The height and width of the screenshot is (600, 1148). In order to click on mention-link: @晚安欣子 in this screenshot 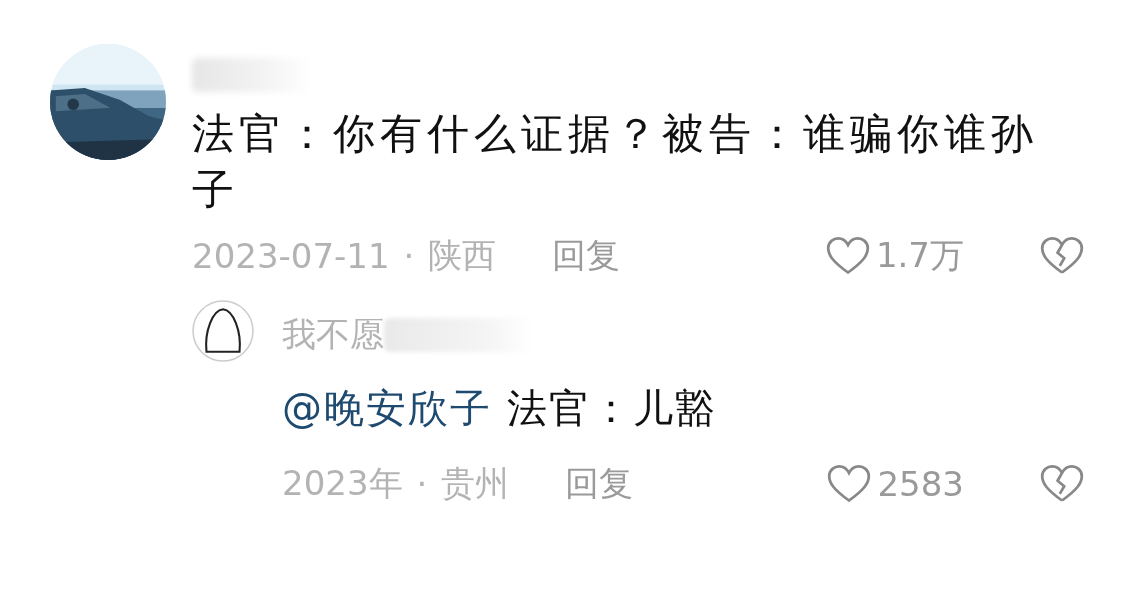, I will do `click(387, 408)`.